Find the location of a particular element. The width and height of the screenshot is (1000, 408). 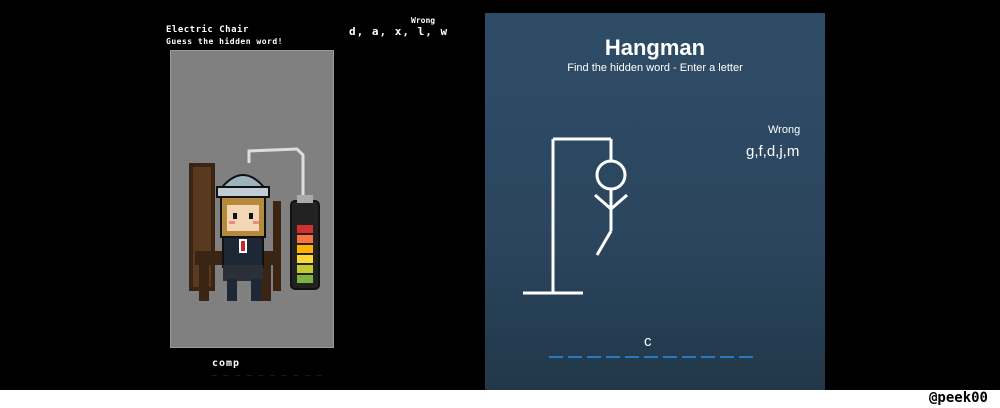

electric-chair-wrong-label: Wrong is located at coordinates (423, 20).